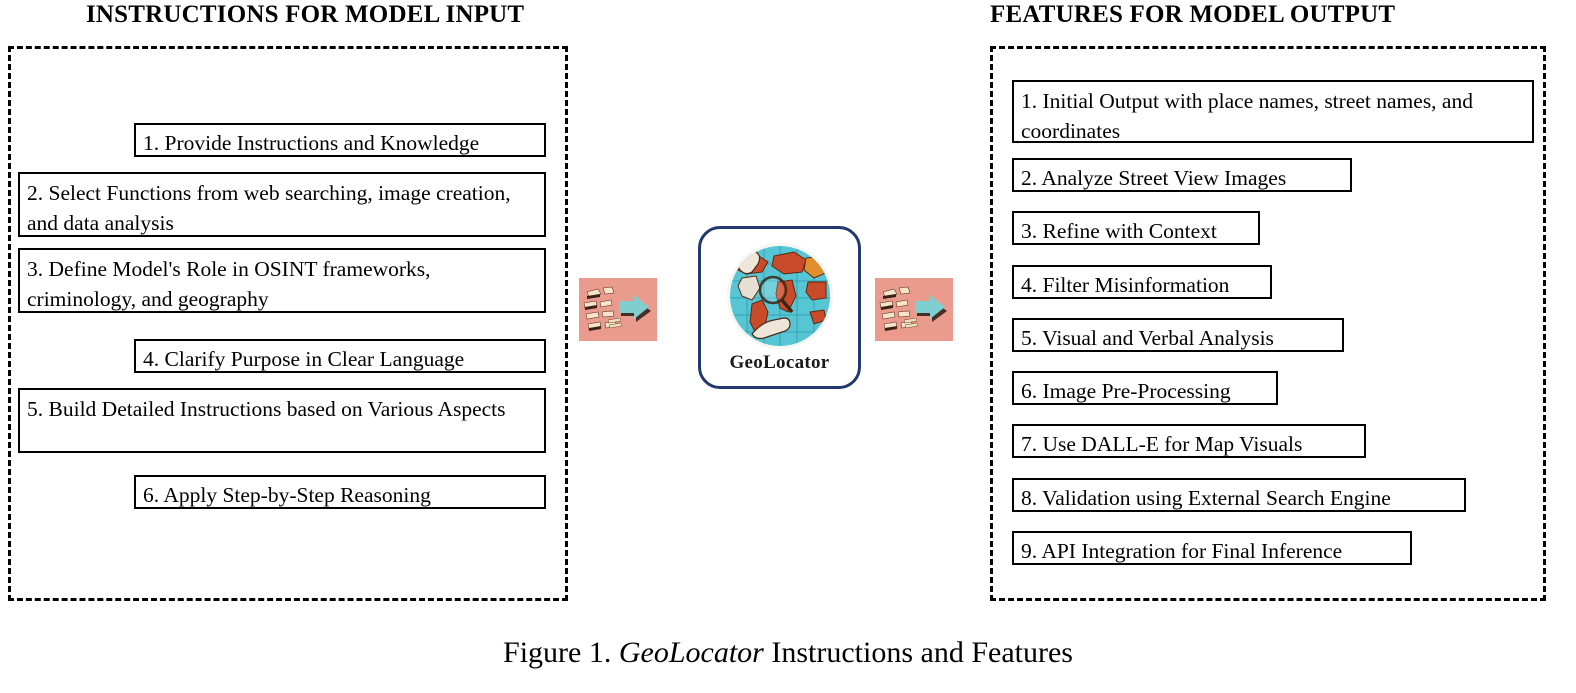  Describe the element at coordinates (1212, 548) in the screenshot. I see `feature-item-9: 9. API Integration for Final Inference` at that location.